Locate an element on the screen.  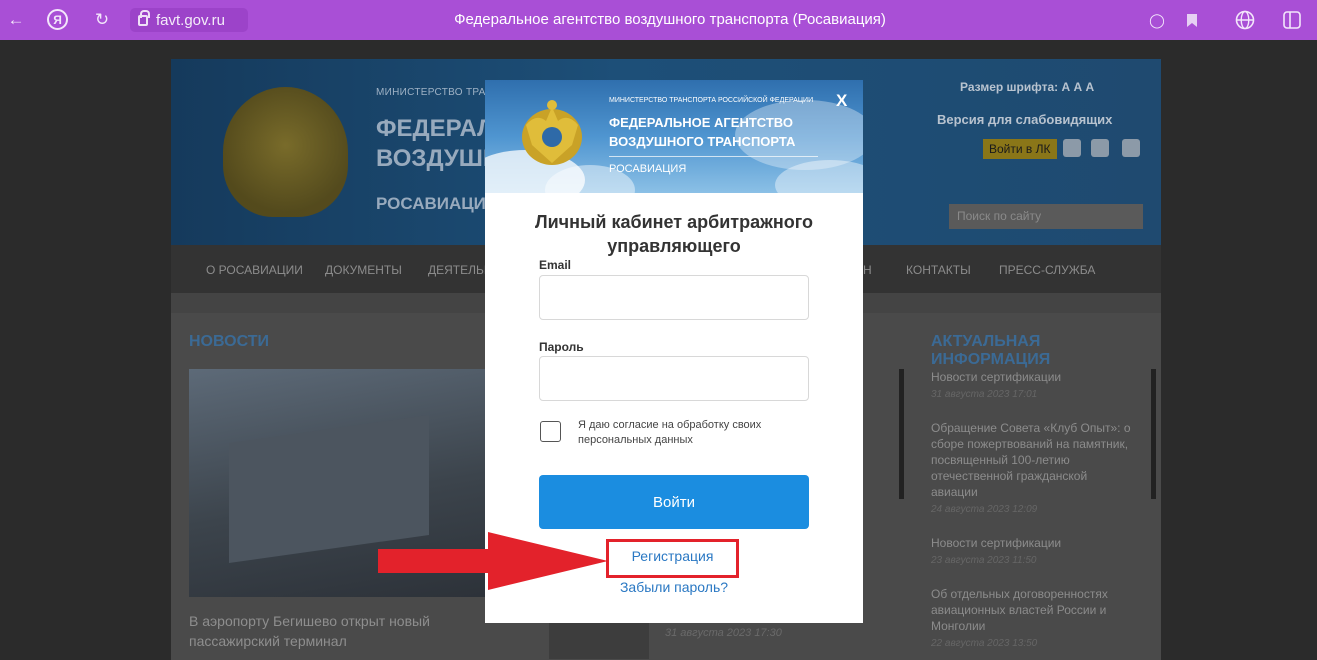
list-item-date: 23 августа 2023 11:50 is located at coordinates (984, 560).